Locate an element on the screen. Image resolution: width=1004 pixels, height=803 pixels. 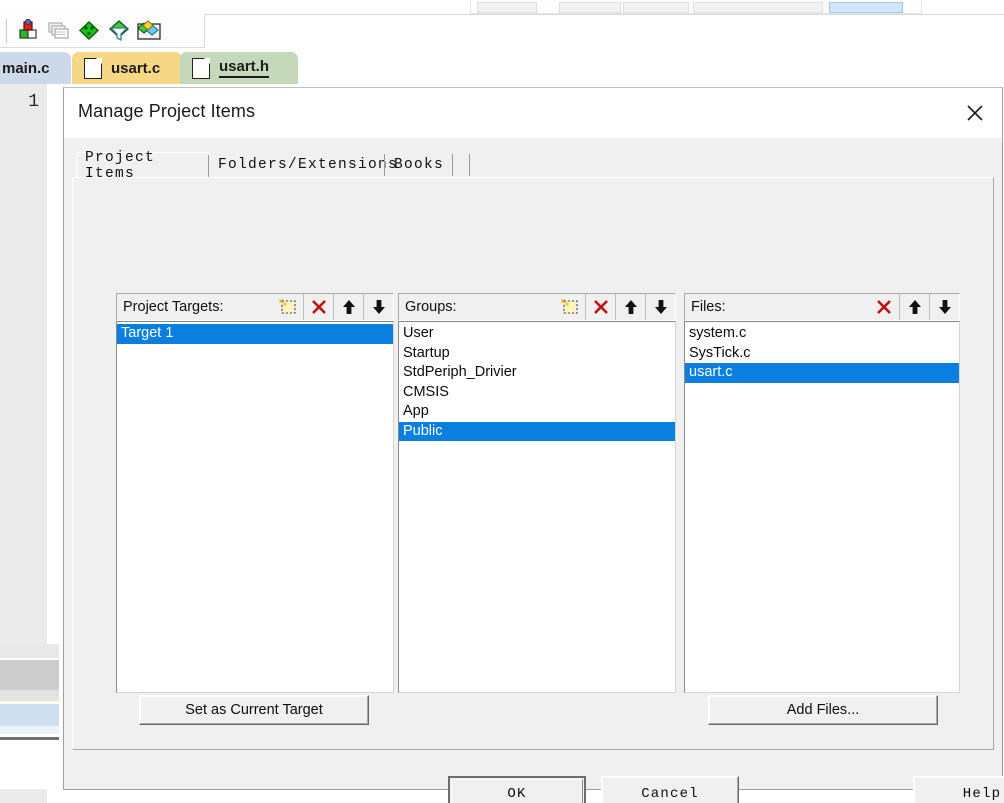
project-targets-toolbar is located at coordinates (333, 307).